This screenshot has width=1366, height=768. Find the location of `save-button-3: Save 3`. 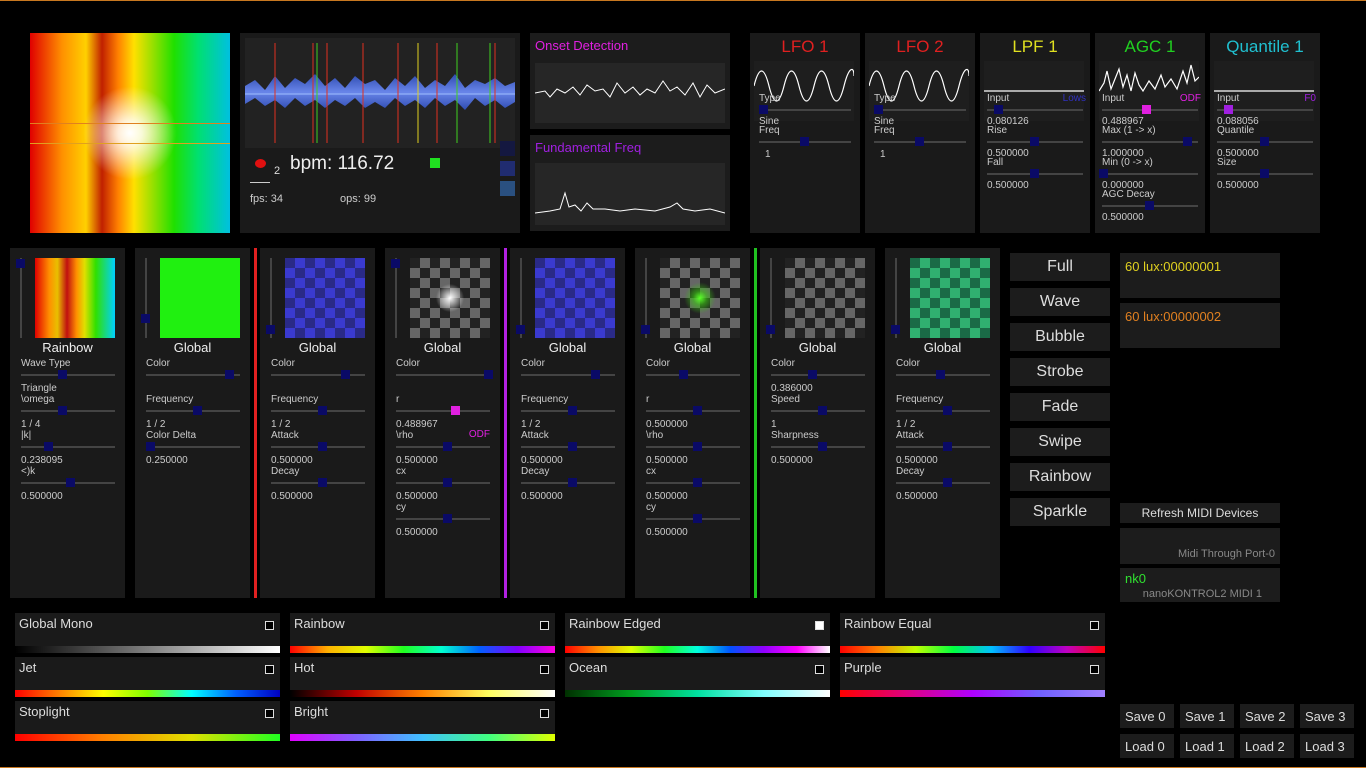

save-button-3: Save 3 is located at coordinates (1327, 716).